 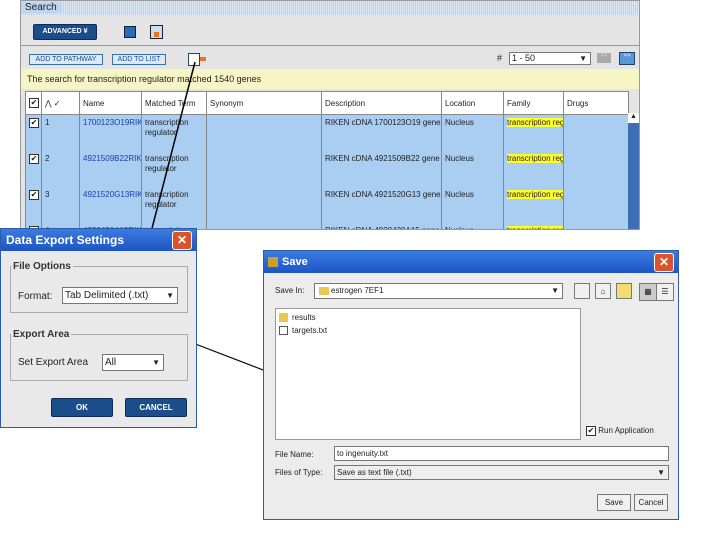 I want to click on checkbox: ✔, so click(x=591, y=431).